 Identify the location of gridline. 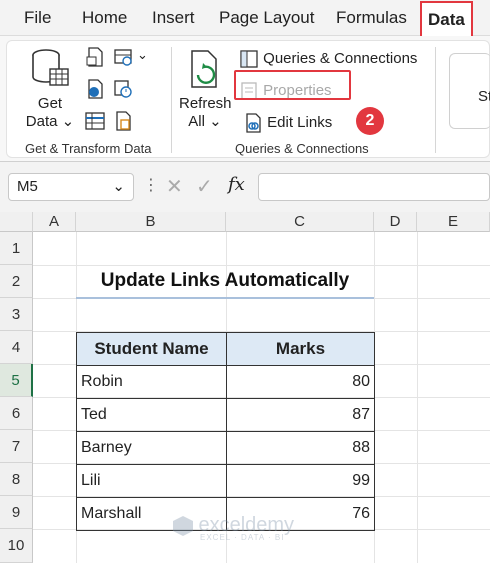
(261, 265).